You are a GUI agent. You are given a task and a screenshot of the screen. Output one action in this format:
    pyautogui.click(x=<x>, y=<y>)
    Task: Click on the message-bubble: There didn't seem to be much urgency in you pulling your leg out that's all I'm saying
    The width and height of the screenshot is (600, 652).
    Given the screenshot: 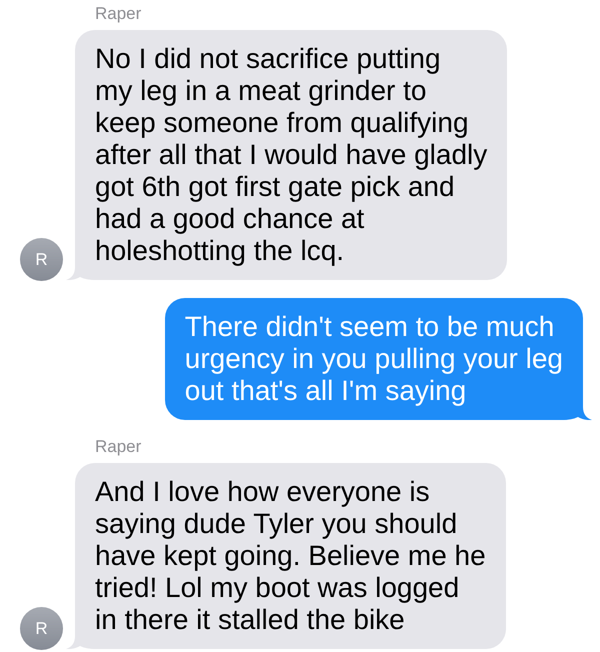 What is the action you would take?
    pyautogui.click(x=378, y=359)
    